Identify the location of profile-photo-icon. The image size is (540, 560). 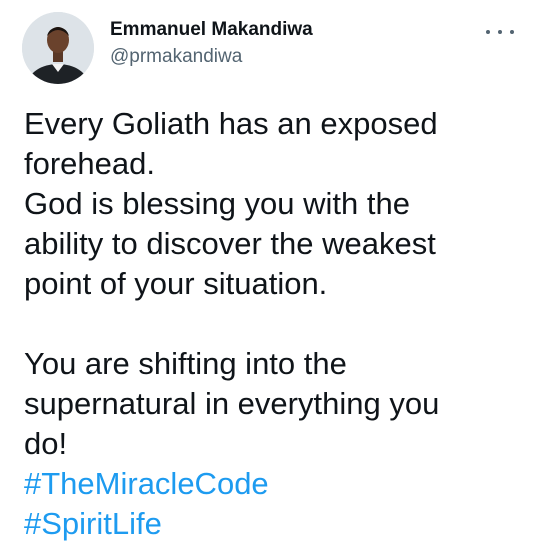
(58, 48).